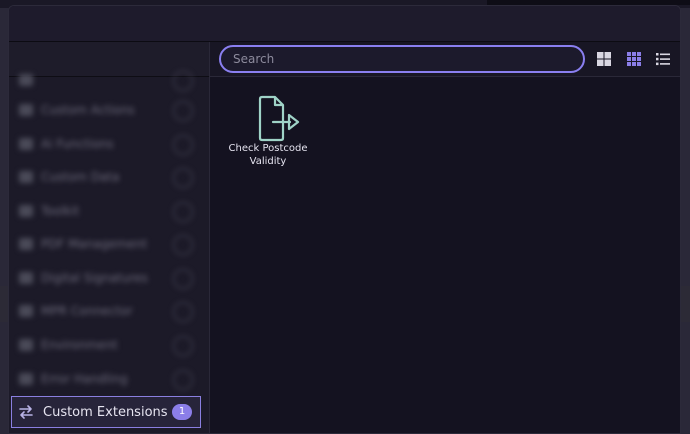 The width and height of the screenshot is (690, 434). Describe the element at coordinates (402, 59) in the screenshot. I see `search-input` at that location.